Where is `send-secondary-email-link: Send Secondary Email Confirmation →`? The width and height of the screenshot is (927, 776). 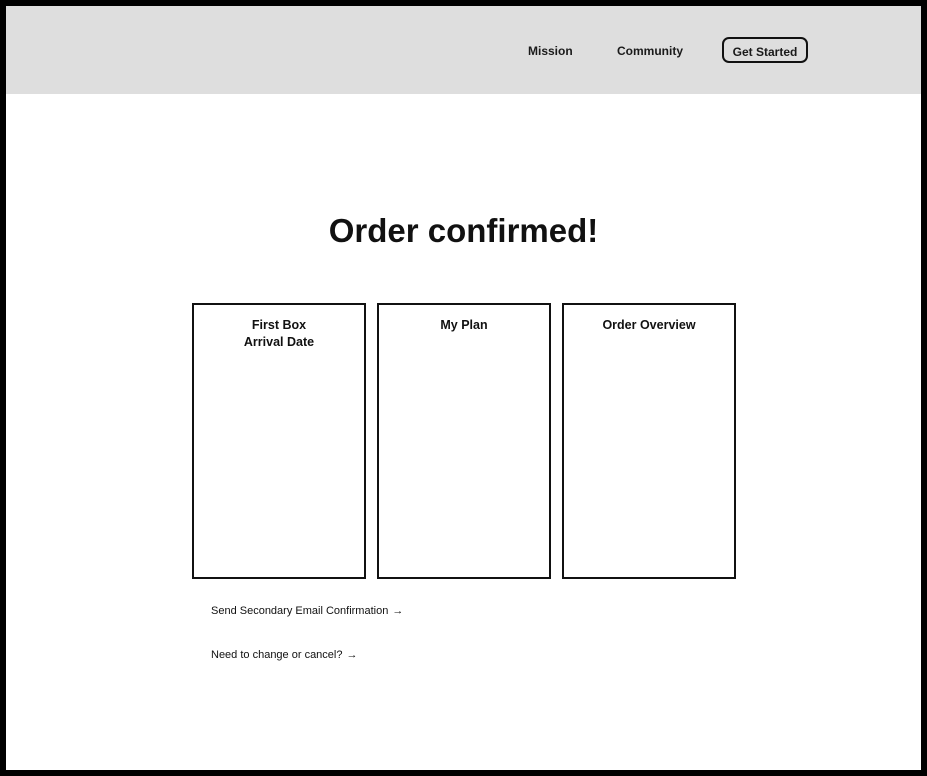 send-secondary-email-link: Send Secondary Email Confirmation → is located at coordinates (307, 611).